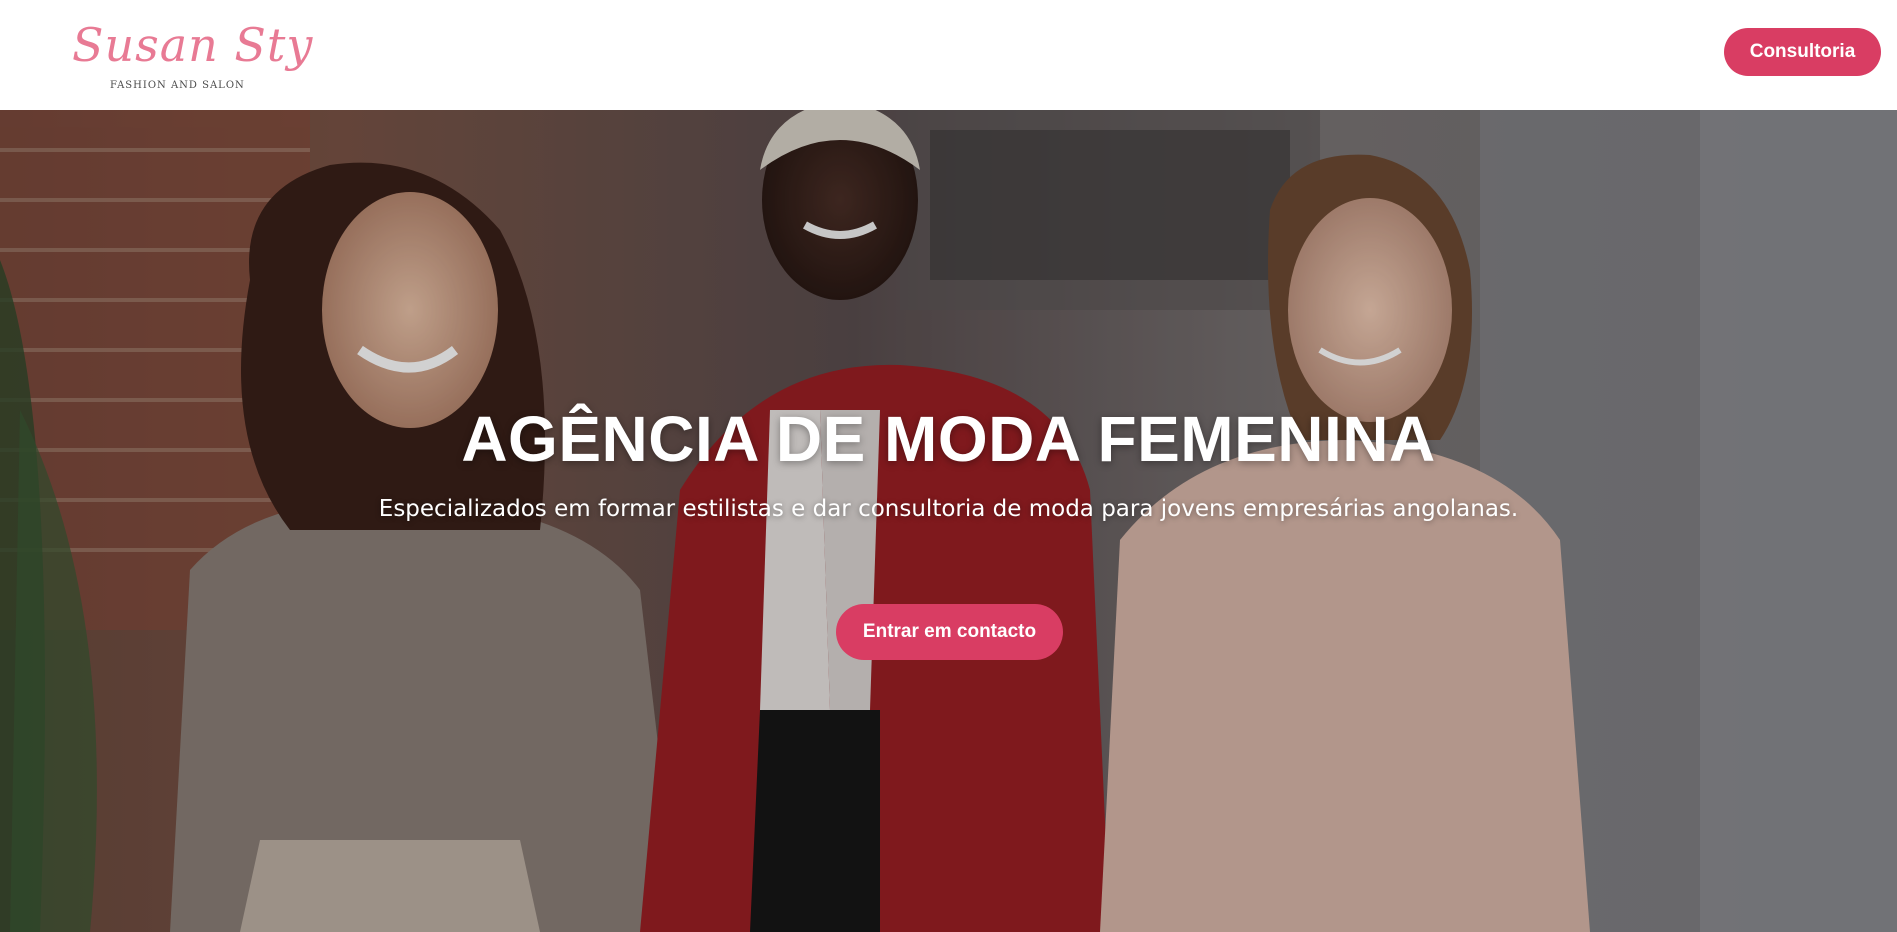 This screenshot has width=1897, height=932. Describe the element at coordinates (1802, 52) in the screenshot. I see `consultoria-button: Consultoria` at that location.